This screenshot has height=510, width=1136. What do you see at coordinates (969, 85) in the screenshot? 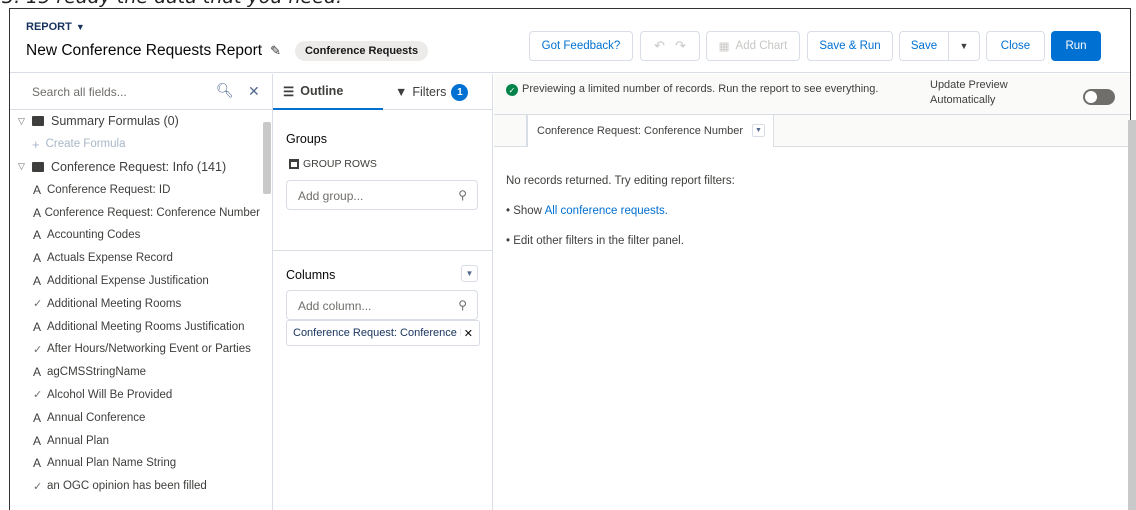
I see `update-preview-line1: Update Preview` at bounding box center [969, 85].